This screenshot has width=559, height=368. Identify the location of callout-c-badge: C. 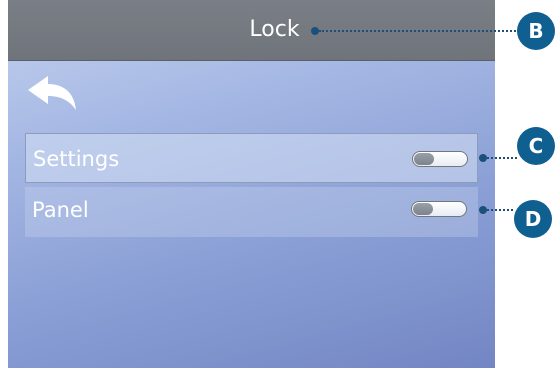
(536, 146).